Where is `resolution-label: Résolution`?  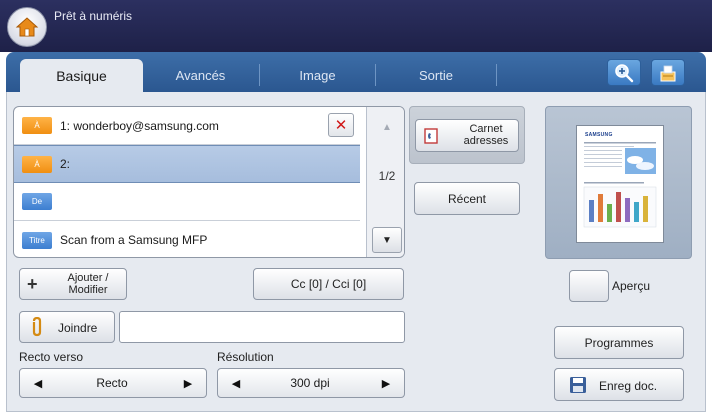
resolution-label: Résolution is located at coordinates (245, 357).